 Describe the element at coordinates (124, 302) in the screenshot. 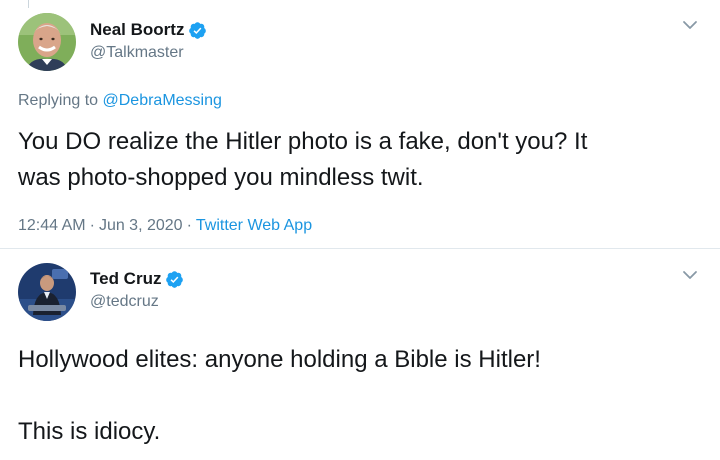

I see `handle: @tedcruz` at that location.